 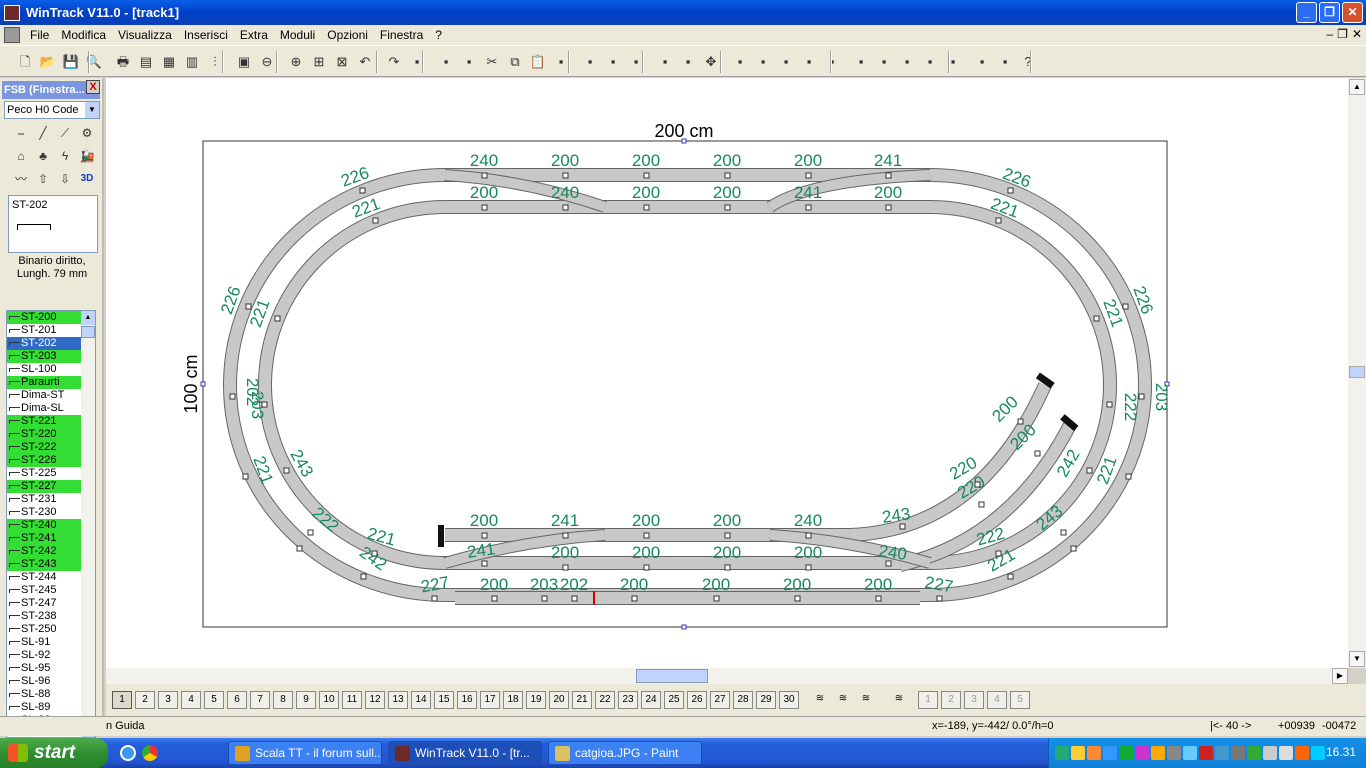 I want to click on library-select: Peco H0 Code ▼, so click(x=52, y=110).